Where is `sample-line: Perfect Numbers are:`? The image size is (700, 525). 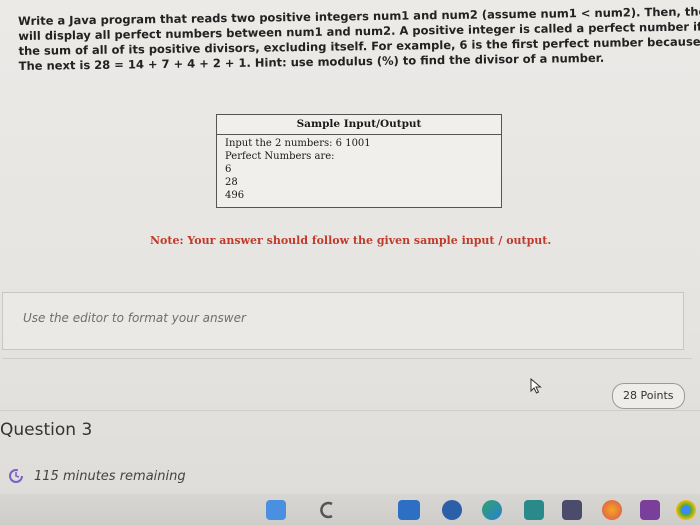 sample-line: Perfect Numbers are: is located at coordinates (280, 156).